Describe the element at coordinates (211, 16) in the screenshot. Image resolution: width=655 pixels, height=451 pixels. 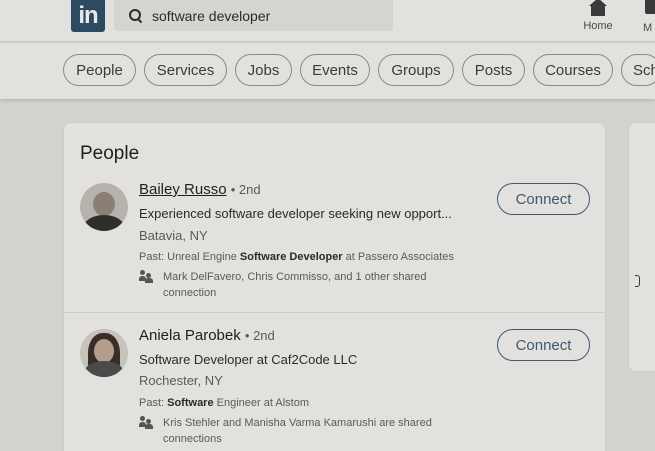
I see `search-input: software developer` at that location.